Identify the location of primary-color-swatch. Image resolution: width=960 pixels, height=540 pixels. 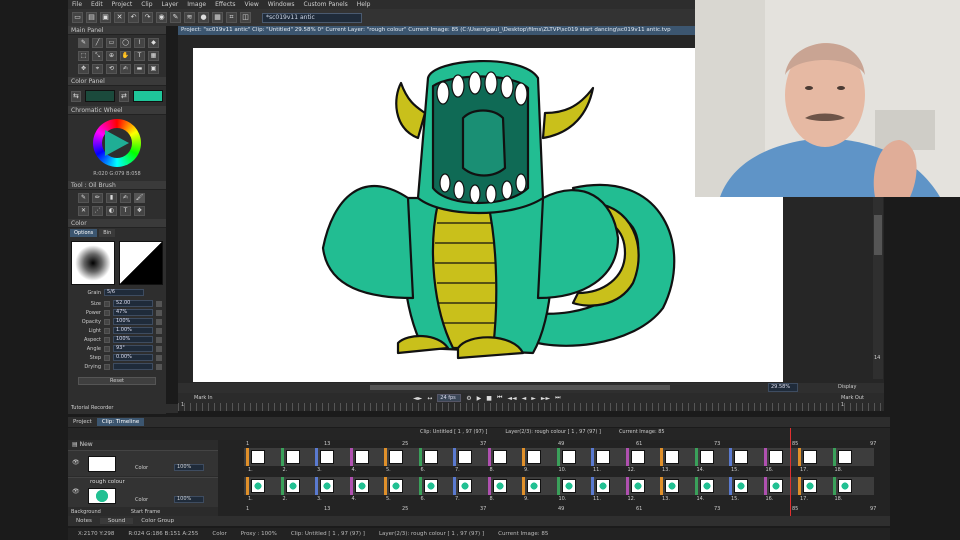
(99, 96).